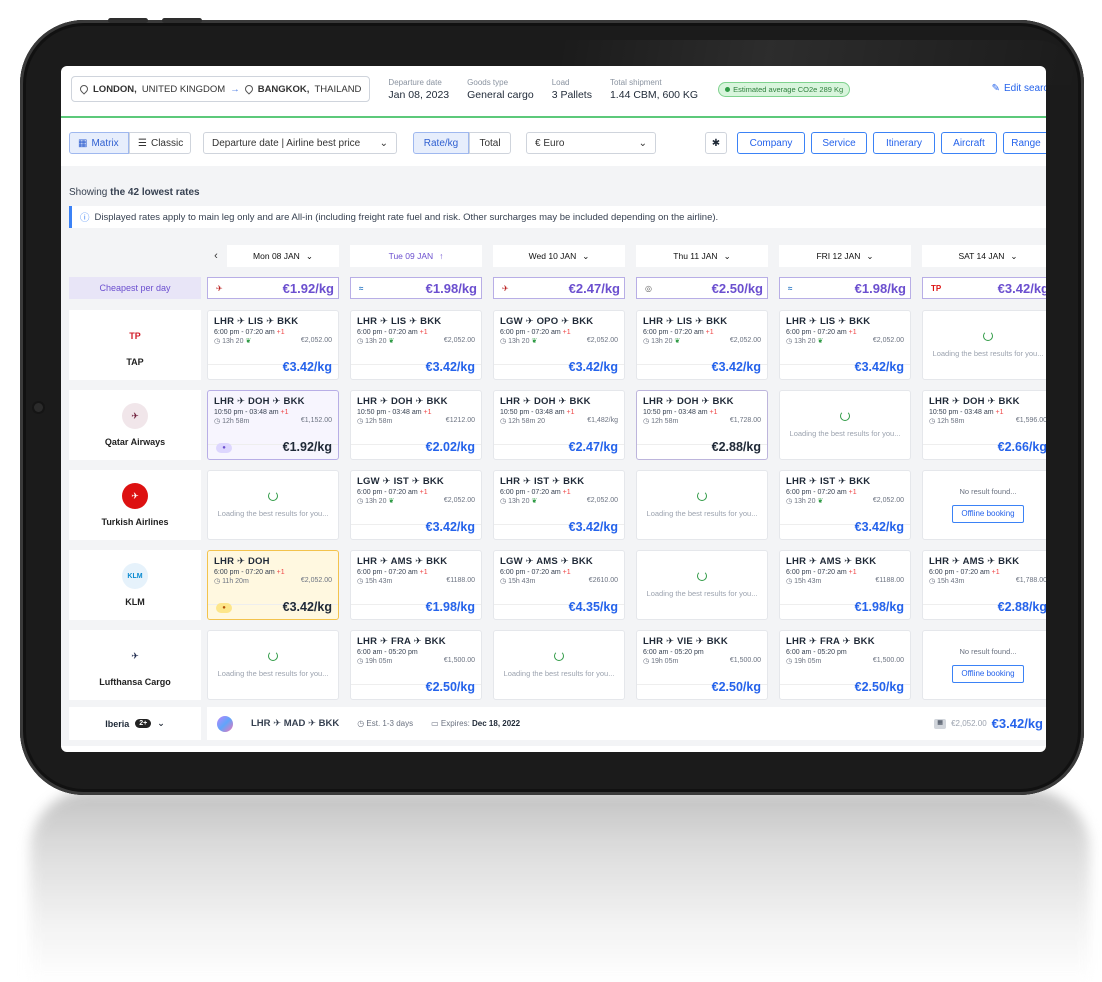  I want to click on airline-cell: ✈ Qatar Airways, so click(135, 425).